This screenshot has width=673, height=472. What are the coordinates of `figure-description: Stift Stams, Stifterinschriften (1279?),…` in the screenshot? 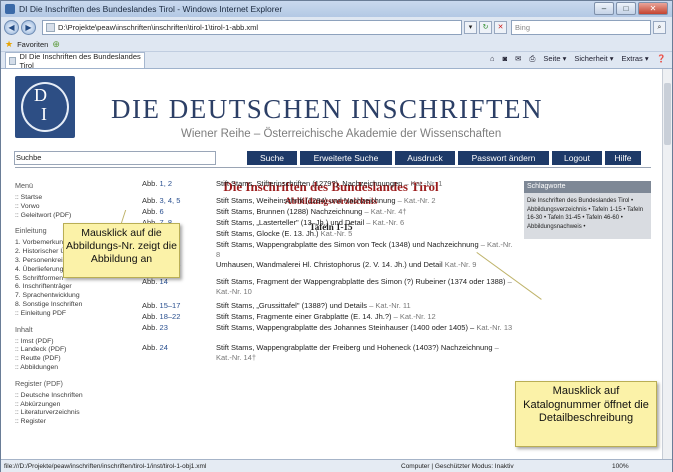 It's located at (365, 184).